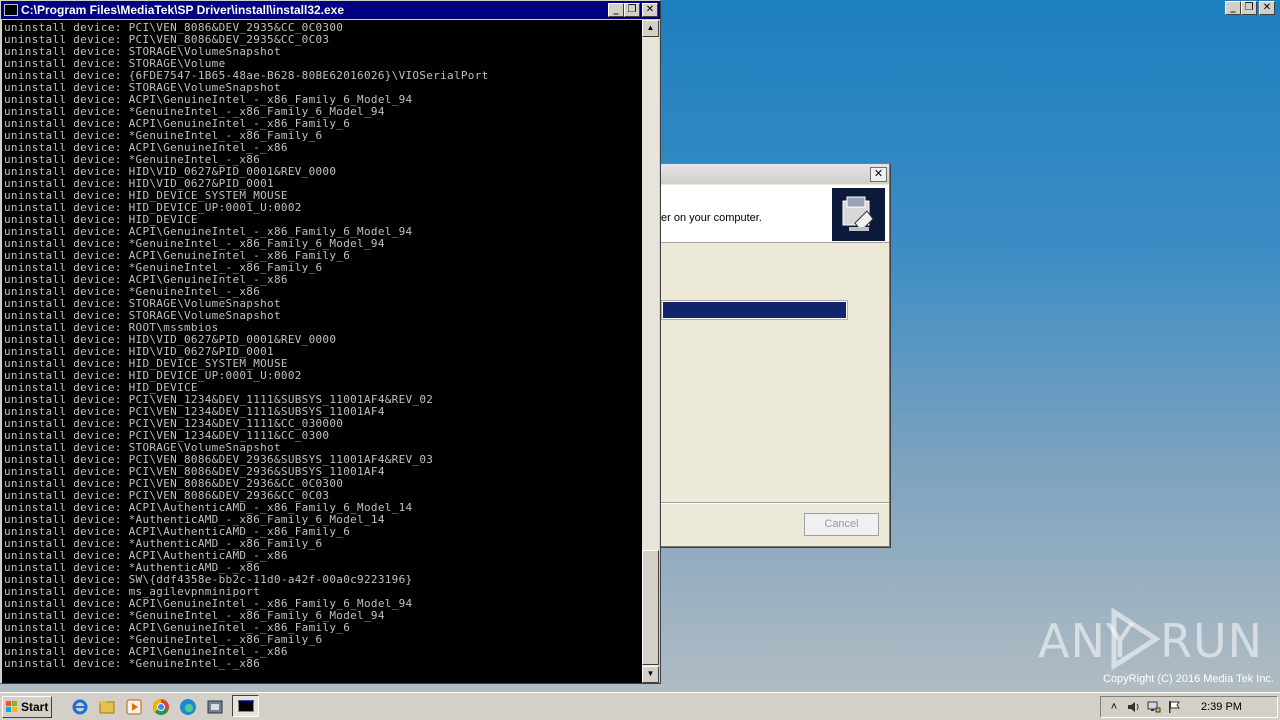  What do you see at coordinates (187, 706) in the screenshot?
I see `edge-icon` at bounding box center [187, 706].